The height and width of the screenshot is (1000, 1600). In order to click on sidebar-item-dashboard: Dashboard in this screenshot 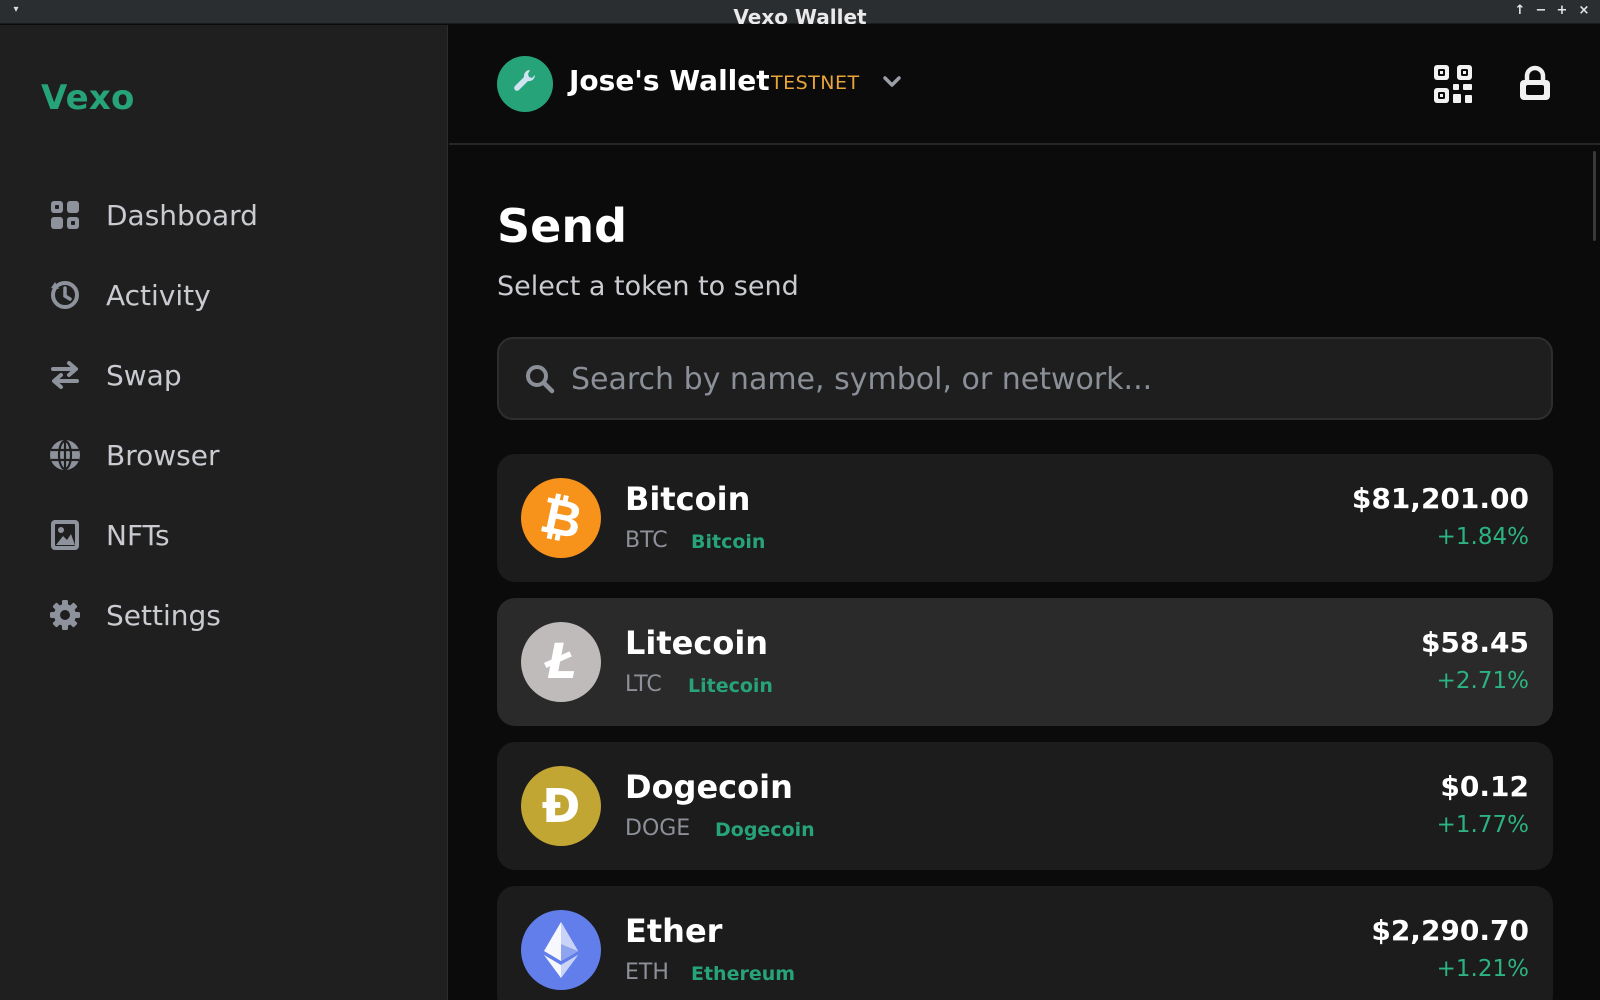, I will do `click(228, 215)`.